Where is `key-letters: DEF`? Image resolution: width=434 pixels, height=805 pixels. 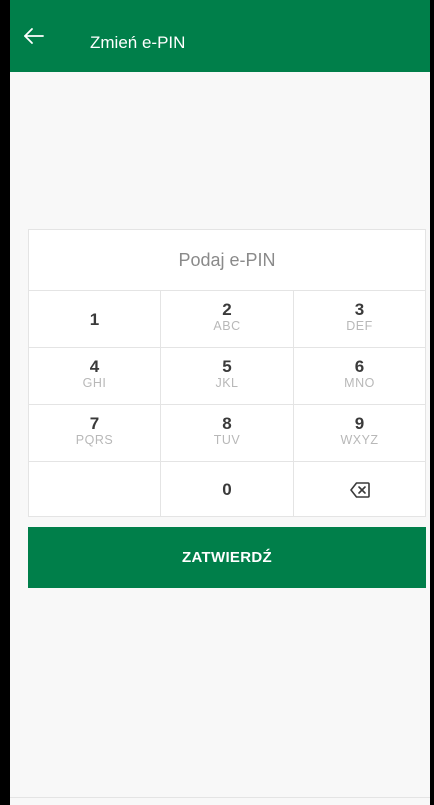
key-letters: DEF is located at coordinates (359, 326).